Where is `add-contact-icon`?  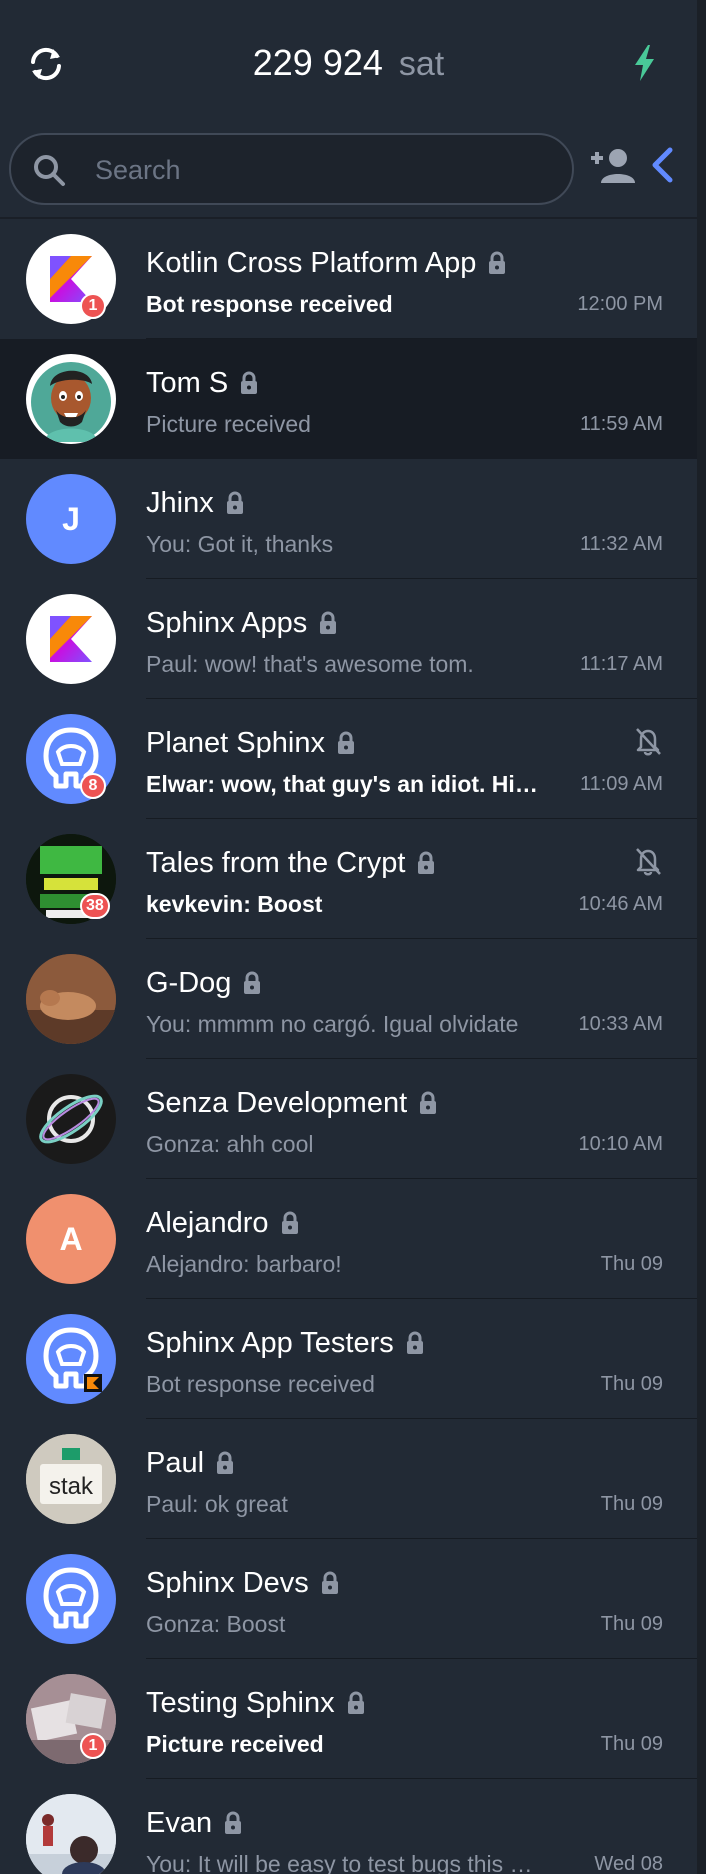
add-contact-icon is located at coordinates (612, 166).